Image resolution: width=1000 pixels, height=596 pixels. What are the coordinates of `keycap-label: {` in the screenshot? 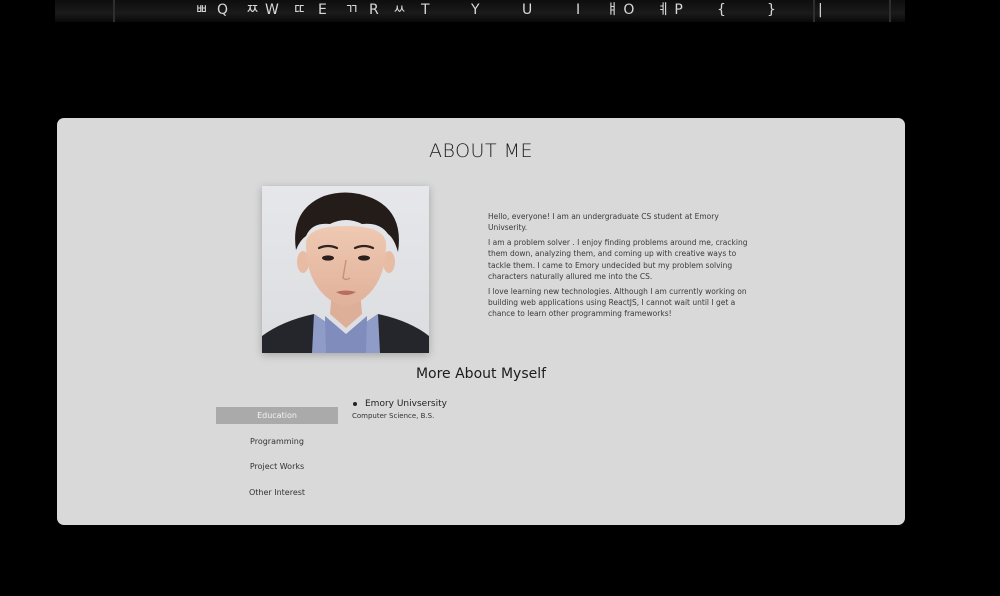 It's located at (721, 10).